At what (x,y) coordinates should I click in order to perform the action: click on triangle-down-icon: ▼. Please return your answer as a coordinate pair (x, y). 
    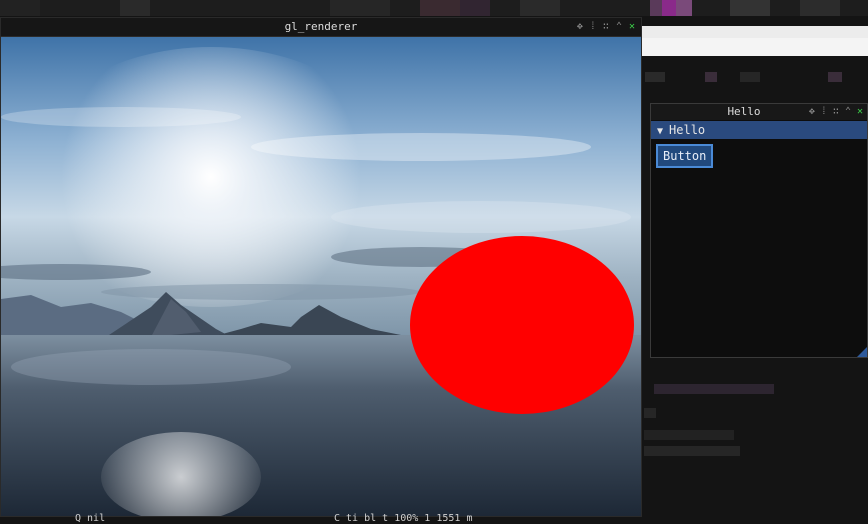
    Looking at the image, I should click on (660, 131).